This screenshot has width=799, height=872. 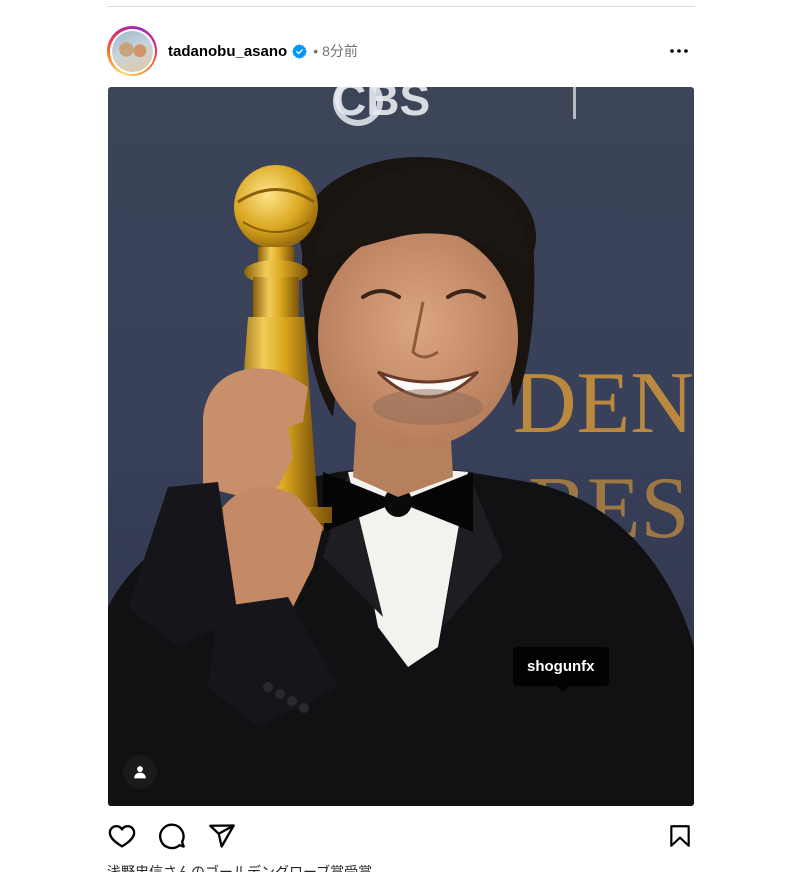 I want to click on post-caption: 浅野忠信さんのゴールデングローブ賞受賞, so click(x=401, y=868).